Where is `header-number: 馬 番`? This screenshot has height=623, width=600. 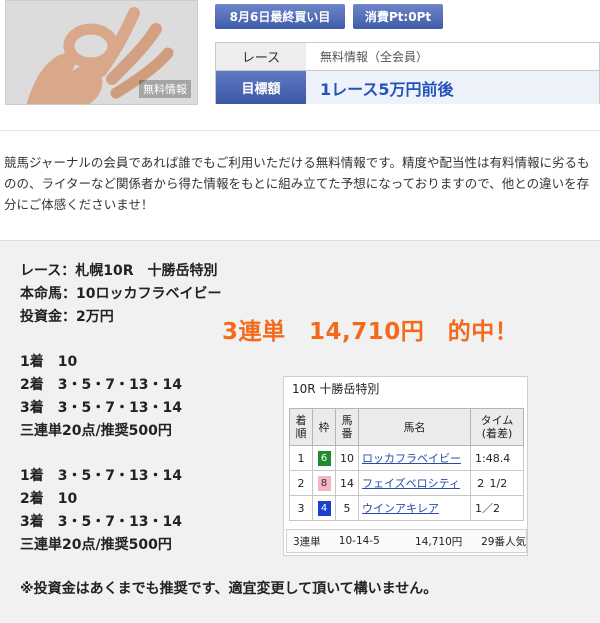 header-number: 馬 番 is located at coordinates (347, 427).